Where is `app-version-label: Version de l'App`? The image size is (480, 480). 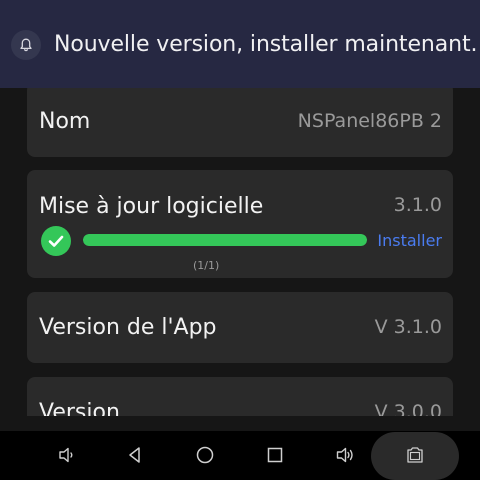
app-version-label: Version de l'App is located at coordinates (128, 327).